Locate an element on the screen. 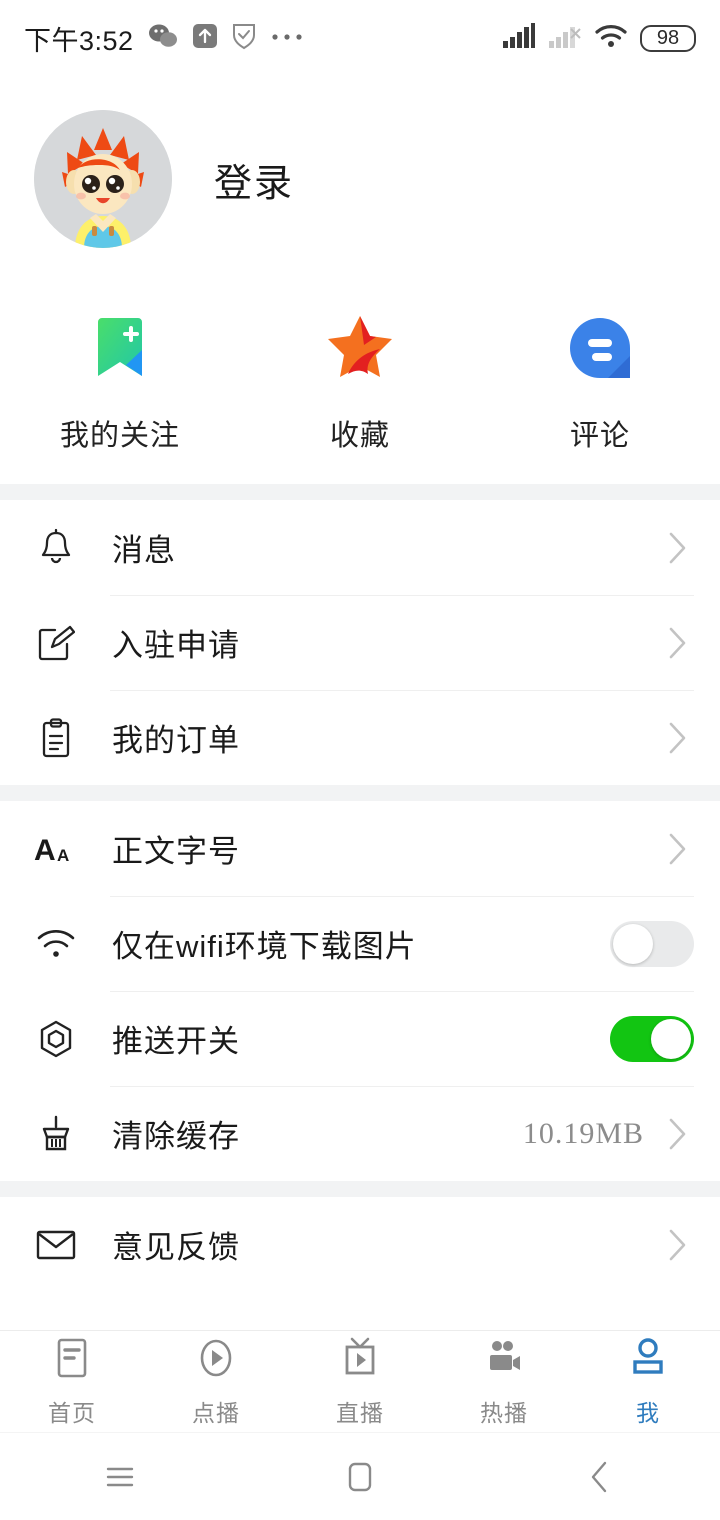 The image size is (720, 1520). profile-header: 登录 is located at coordinates (360, 174).